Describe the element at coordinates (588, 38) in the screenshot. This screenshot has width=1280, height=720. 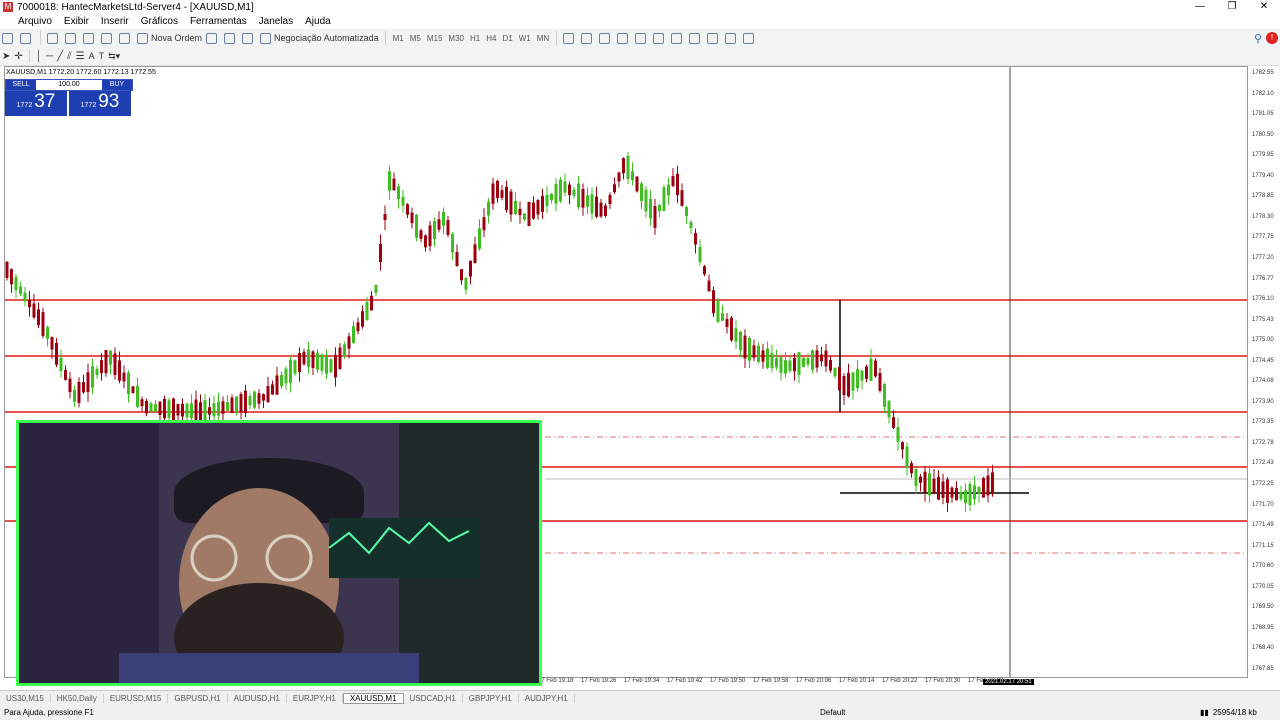
I see `candle-chart-button` at that location.